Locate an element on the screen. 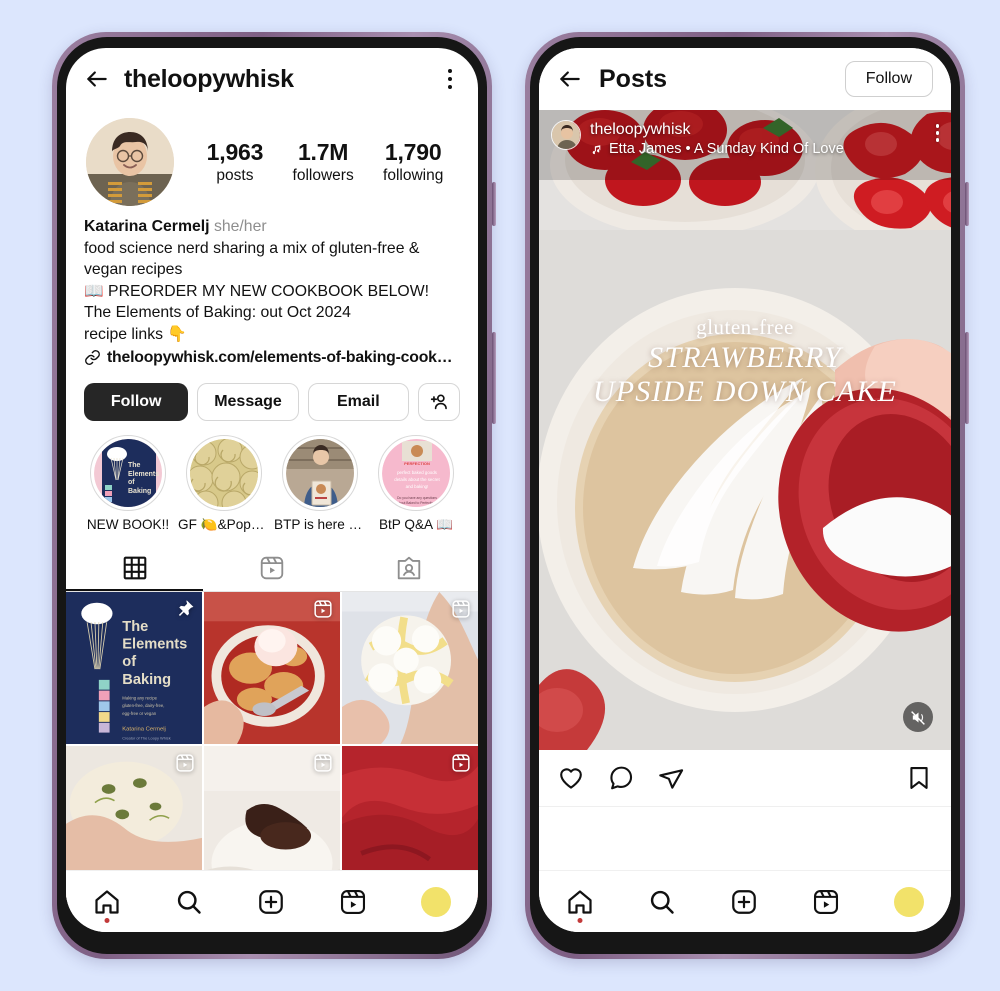  grid-cell-cobbler is located at coordinates (272, 667).